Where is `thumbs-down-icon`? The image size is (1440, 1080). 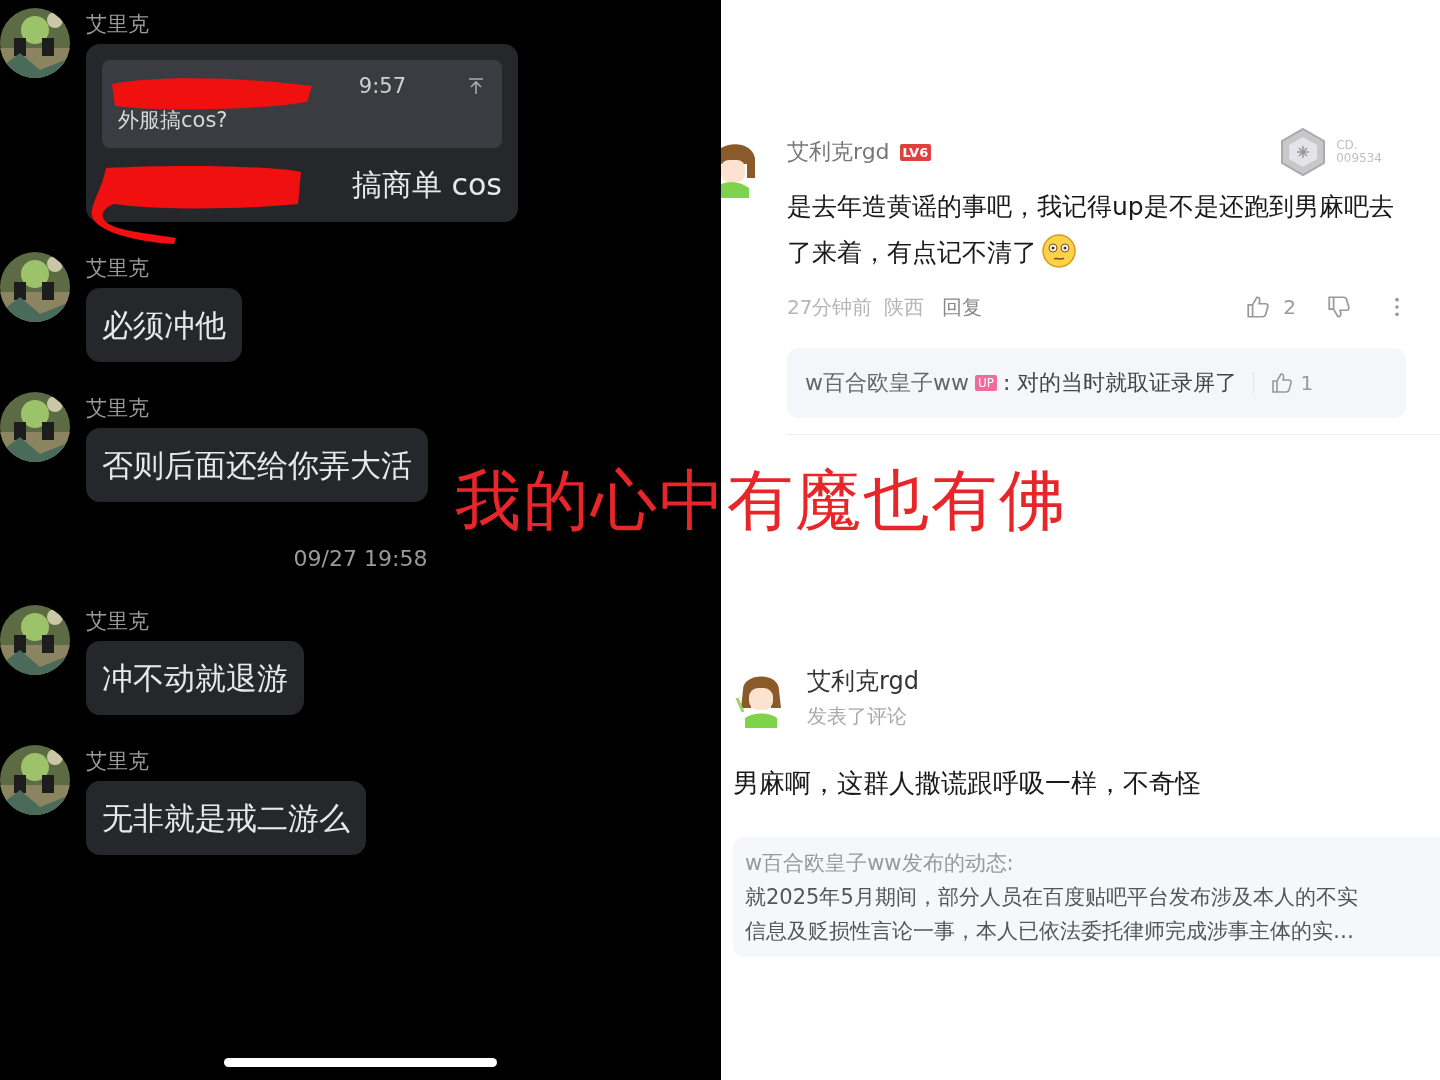 thumbs-down-icon is located at coordinates (1339, 307).